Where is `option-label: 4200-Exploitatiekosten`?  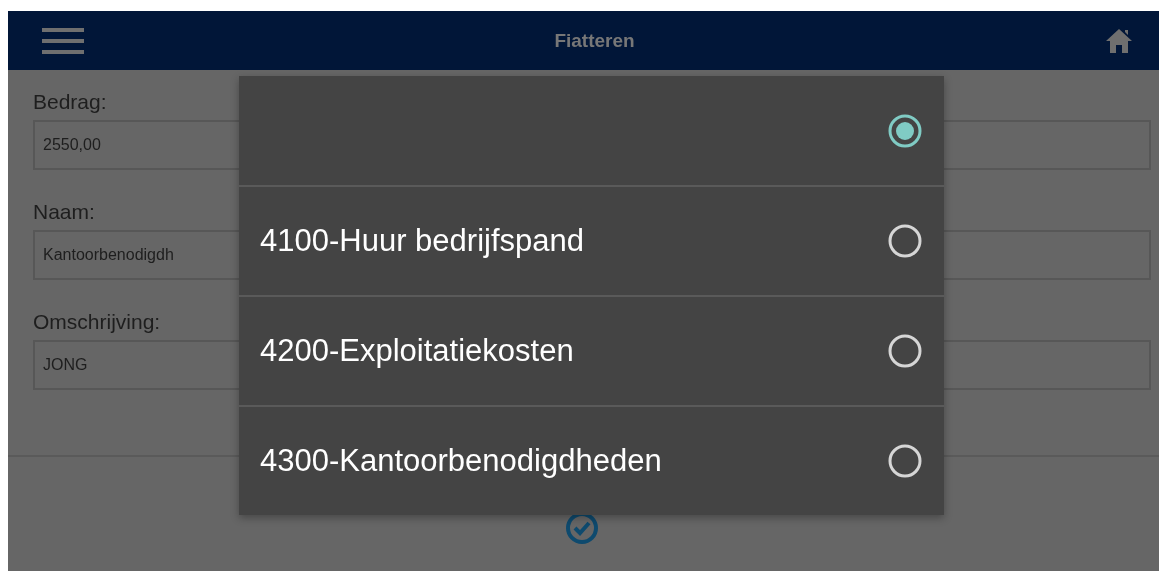
option-label: 4200-Exploitatiekosten is located at coordinates (417, 351).